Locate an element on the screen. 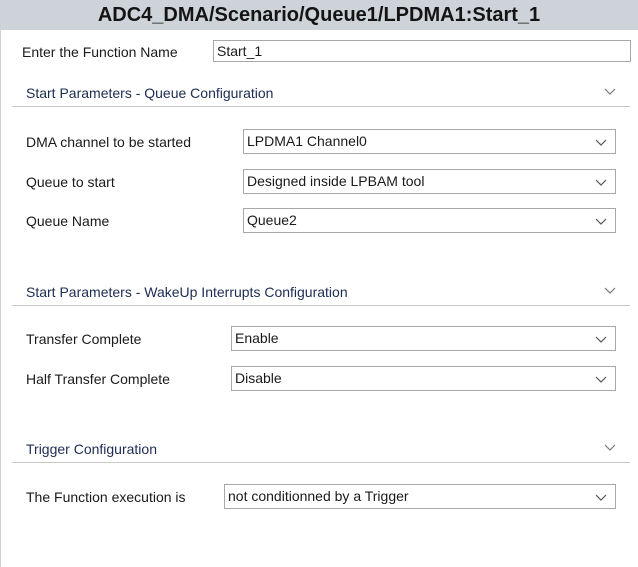 The width and height of the screenshot is (638, 567). dma-channel-select: LPDMA1 Channel0 is located at coordinates (429, 141).